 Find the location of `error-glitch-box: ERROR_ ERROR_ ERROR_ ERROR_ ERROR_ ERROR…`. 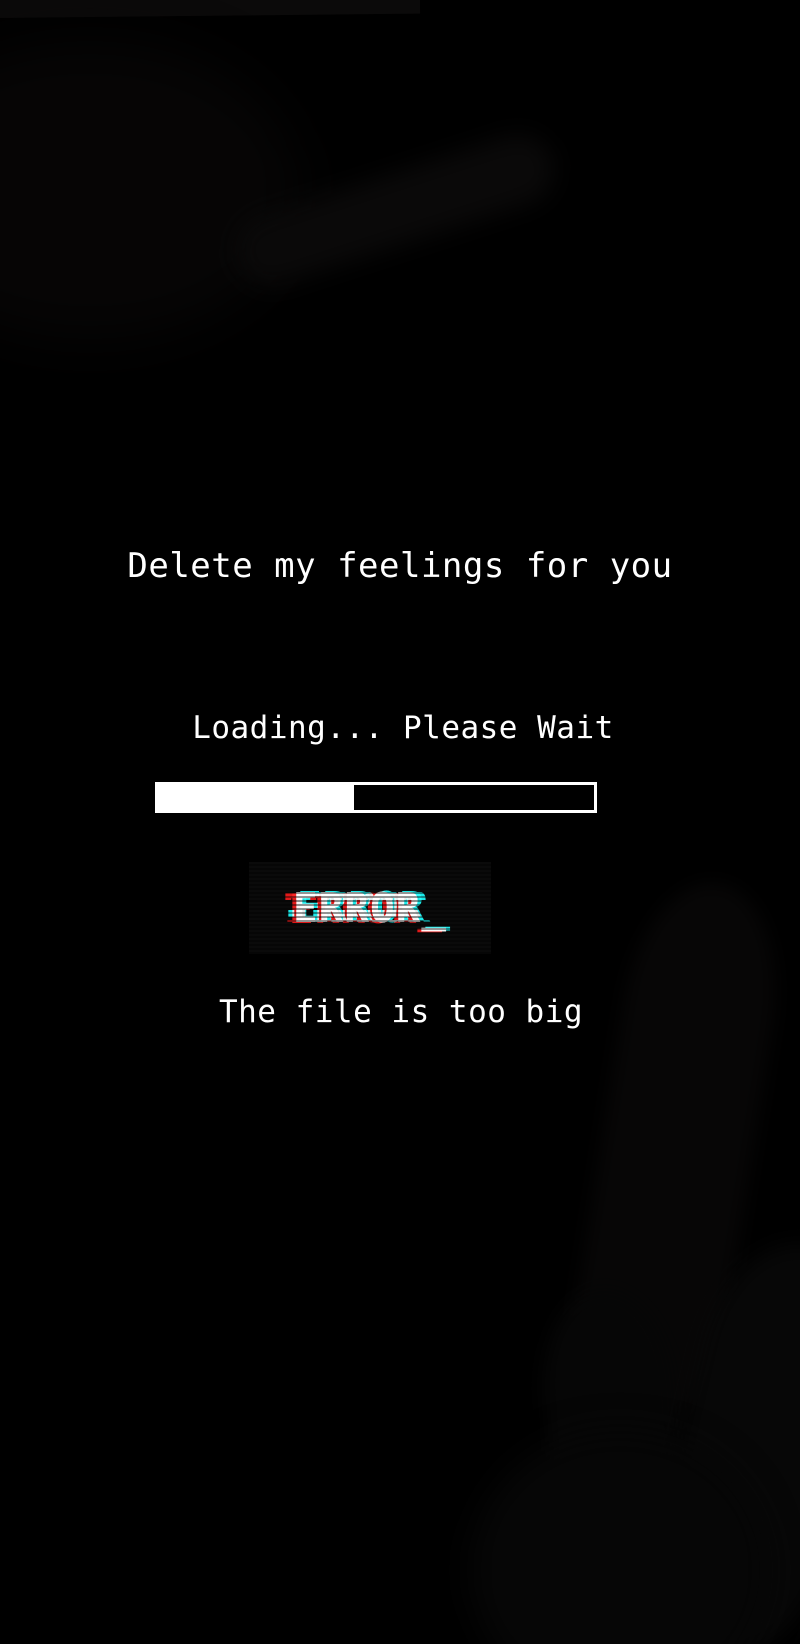

error-glitch-box: ERROR_ ERROR_ ERROR_ ERROR_ ERROR_ ERROR… is located at coordinates (370, 908).